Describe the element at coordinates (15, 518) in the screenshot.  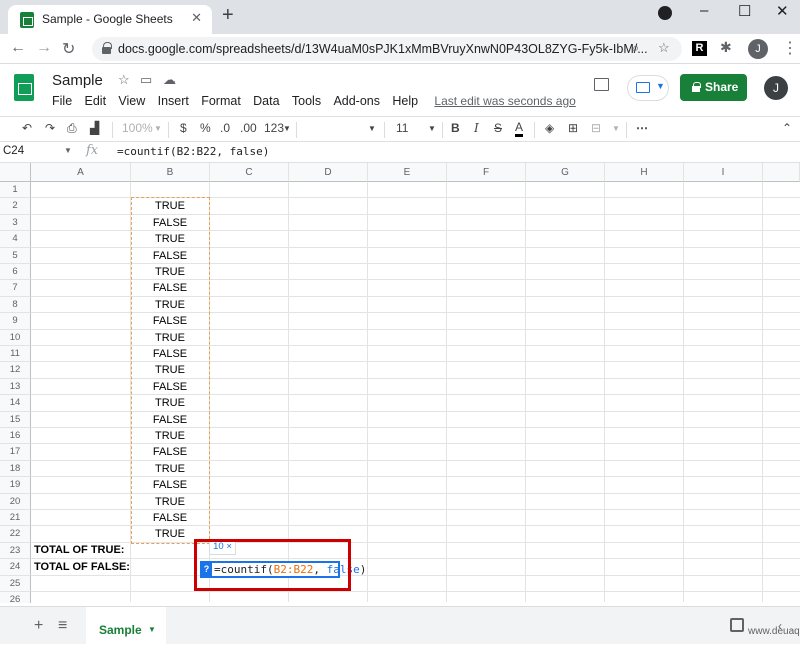
I see `row-header-21: 21` at that location.